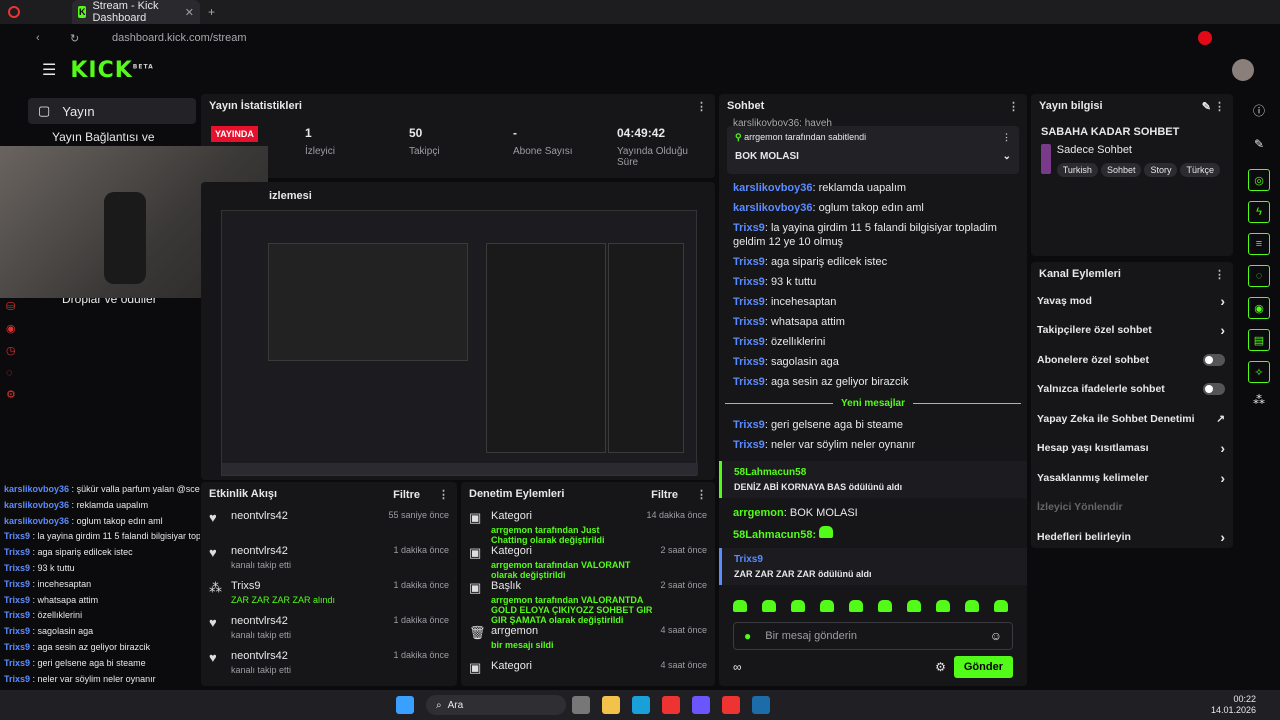  I want to click on activity-filter-button: Filtre, so click(406, 495).